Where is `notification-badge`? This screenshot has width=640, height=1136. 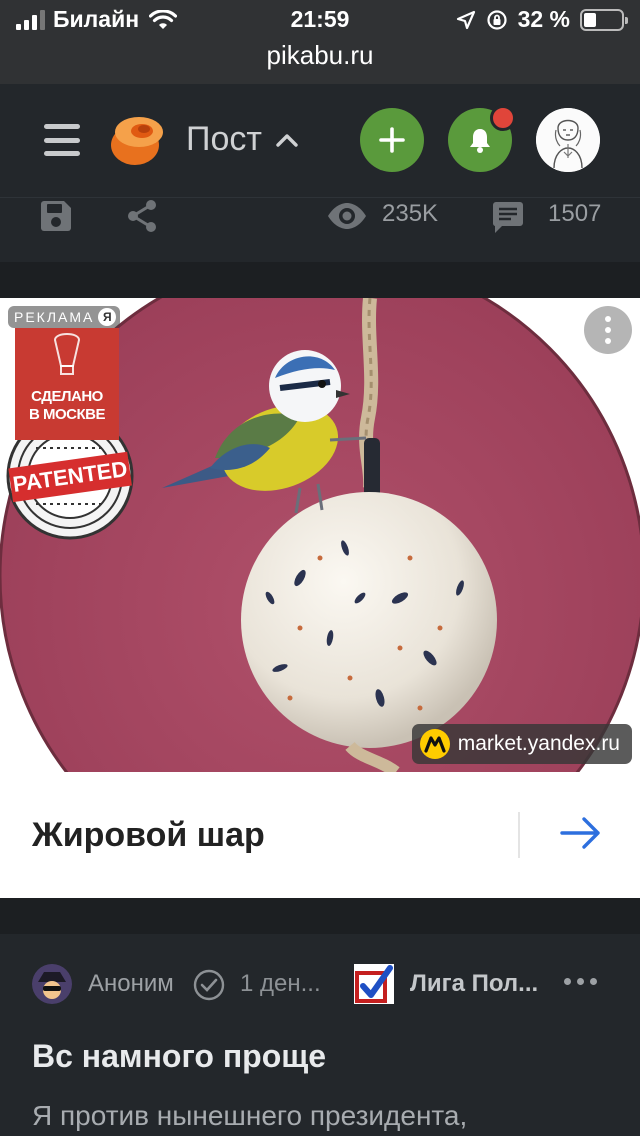
notification-badge is located at coordinates (503, 118).